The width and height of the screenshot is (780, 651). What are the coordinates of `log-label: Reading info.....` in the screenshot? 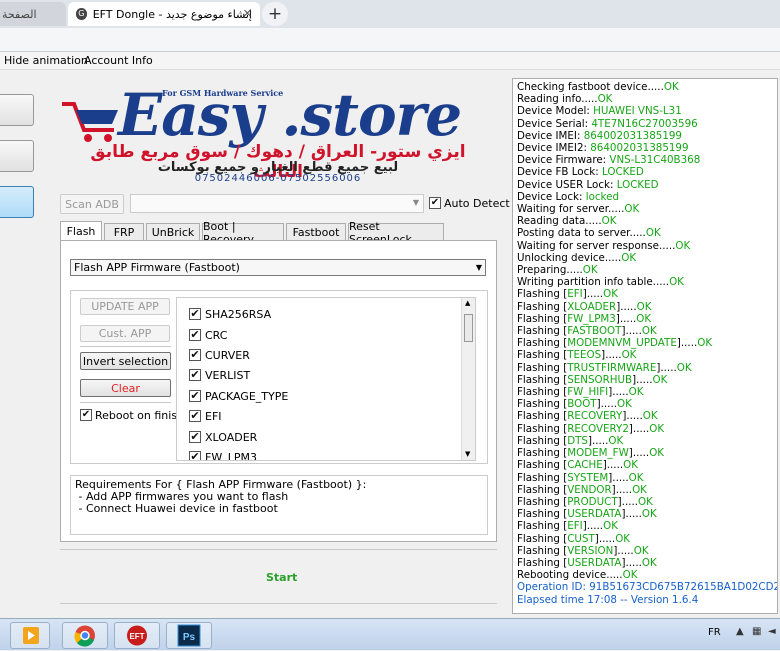 It's located at (557, 99).